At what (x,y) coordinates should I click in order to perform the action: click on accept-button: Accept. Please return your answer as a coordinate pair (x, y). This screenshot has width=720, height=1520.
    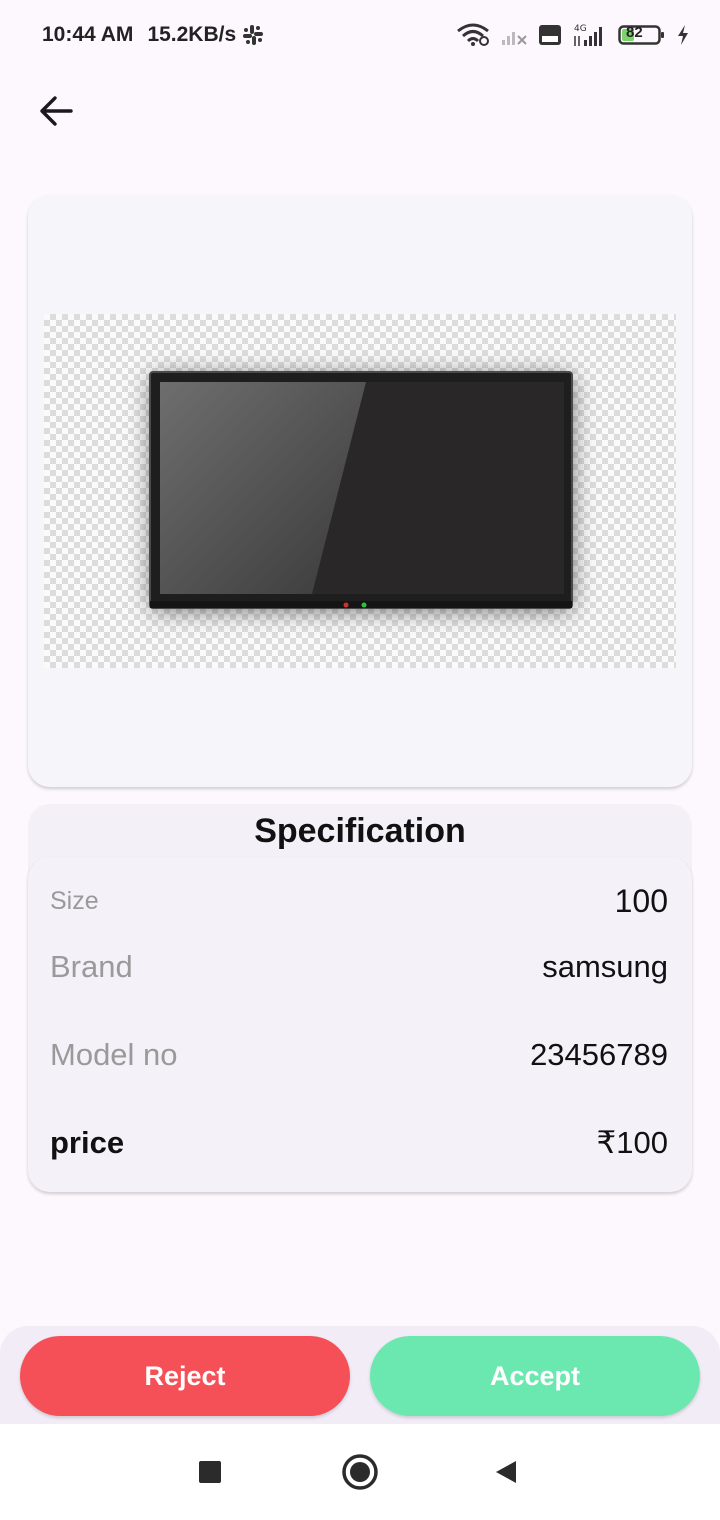
    Looking at the image, I should click on (535, 1376).